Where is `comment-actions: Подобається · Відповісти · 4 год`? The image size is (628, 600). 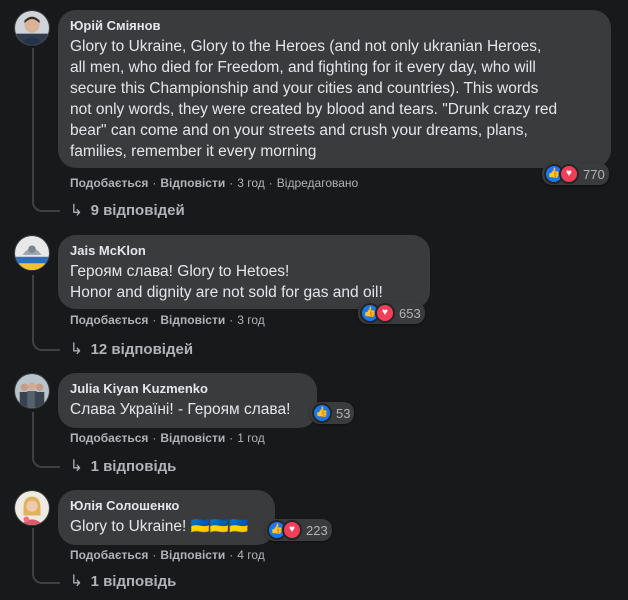 comment-actions: Подобається · Відповісти · 4 год is located at coordinates (167, 555).